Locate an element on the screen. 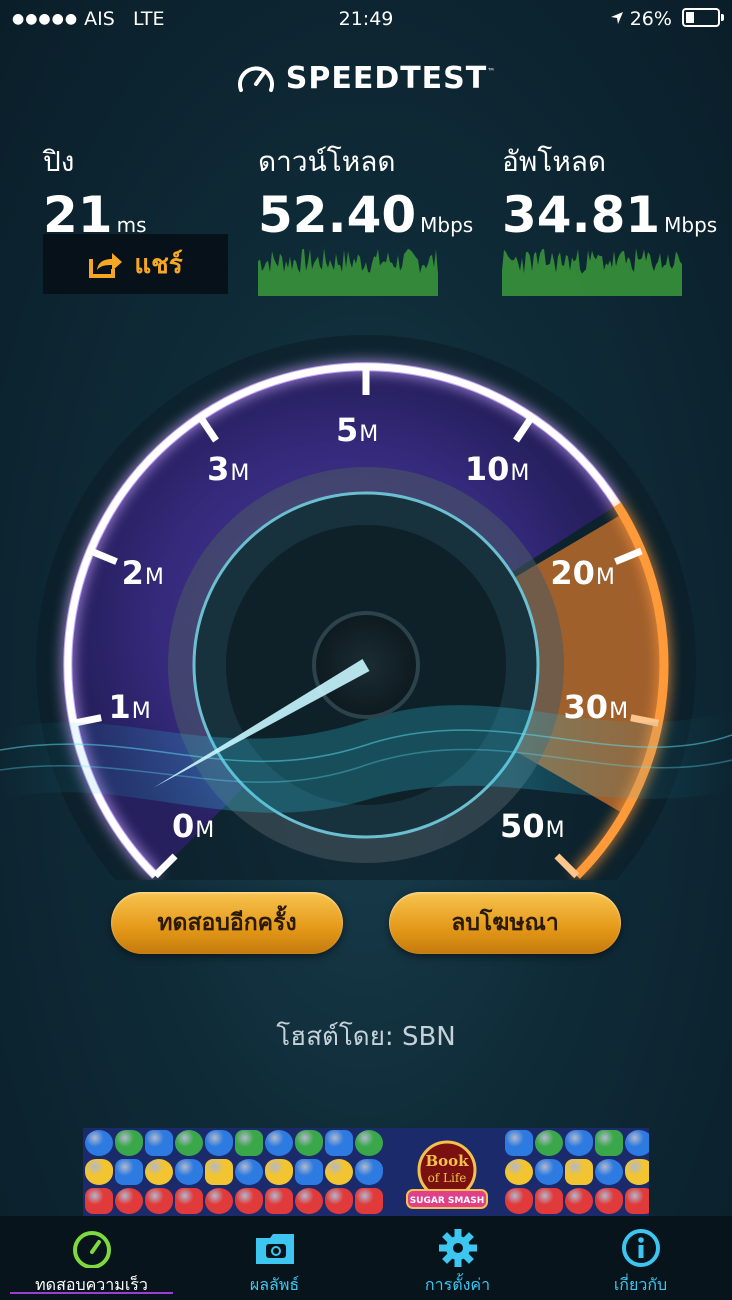 The image size is (732, 1300). folder-icon is located at coordinates (274, 1249).